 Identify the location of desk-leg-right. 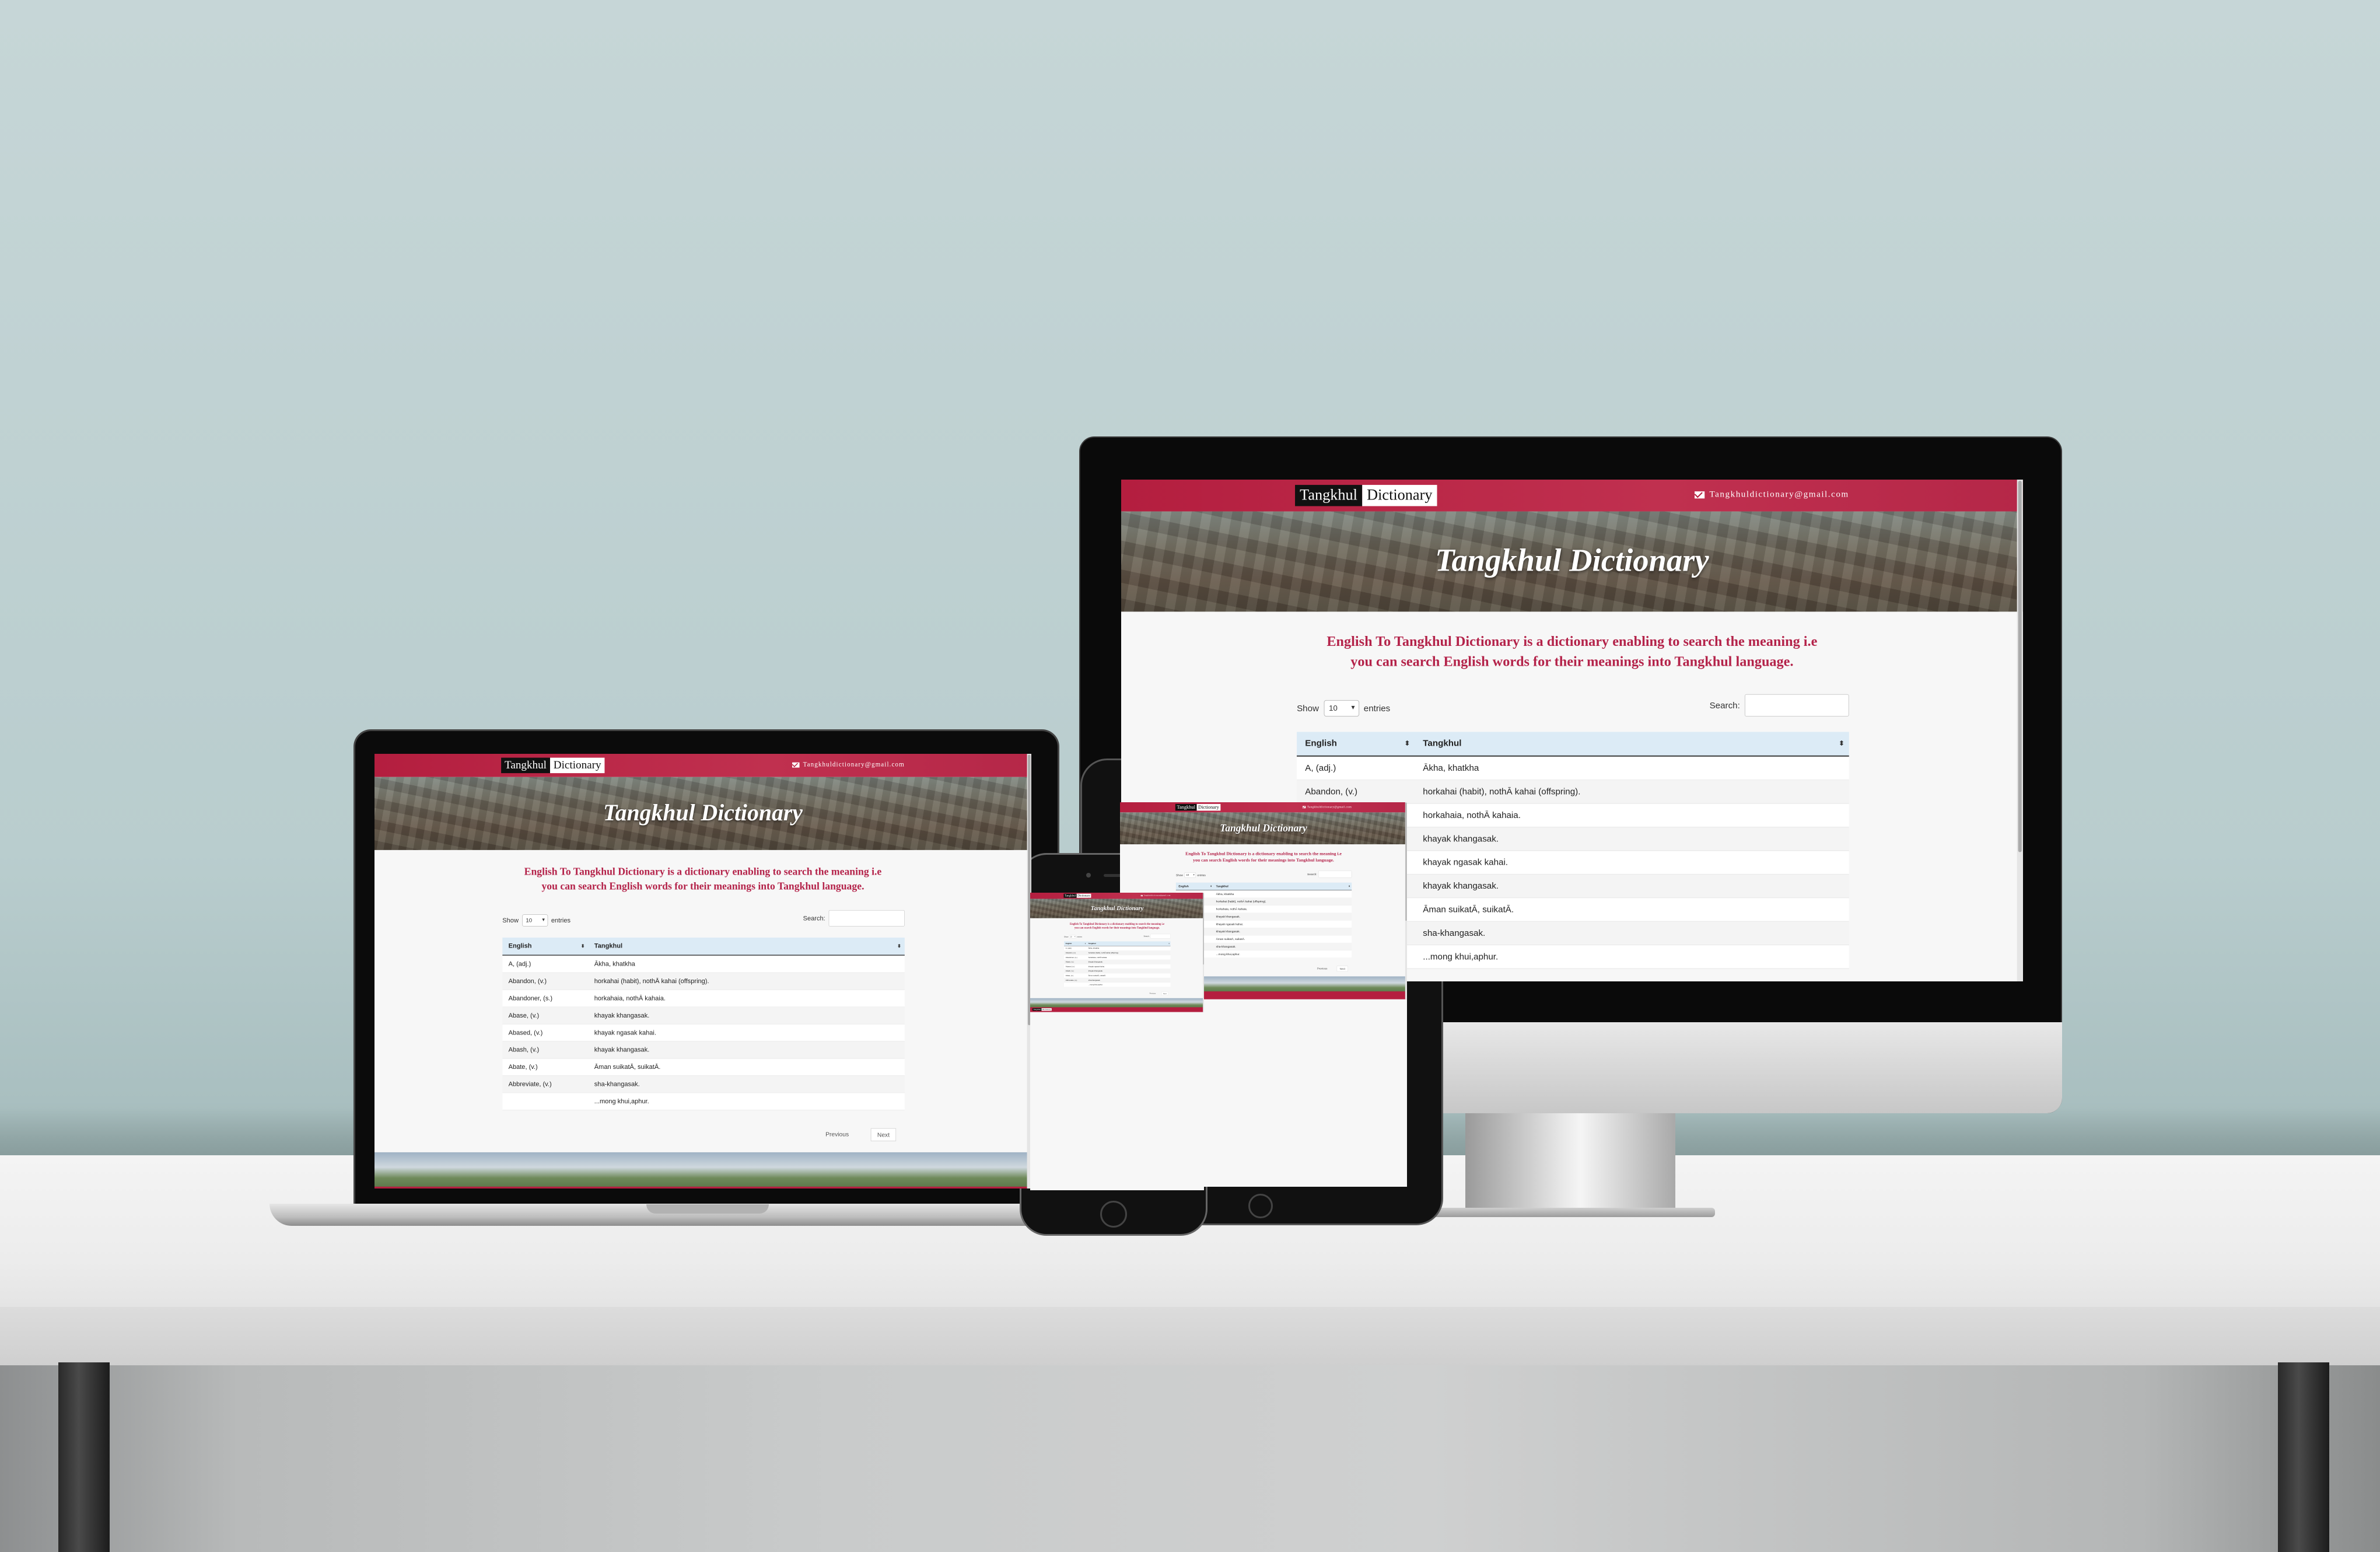
(2303, 1457).